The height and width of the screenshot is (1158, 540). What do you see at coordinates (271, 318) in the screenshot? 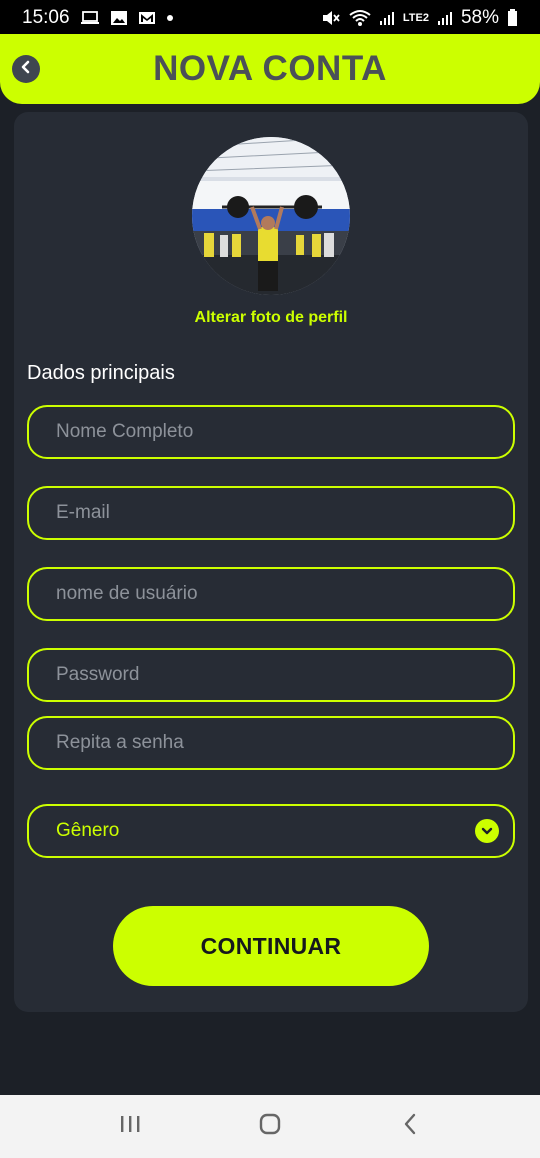
I see `change-photo-link: Alterar foto de perfil` at bounding box center [271, 318].